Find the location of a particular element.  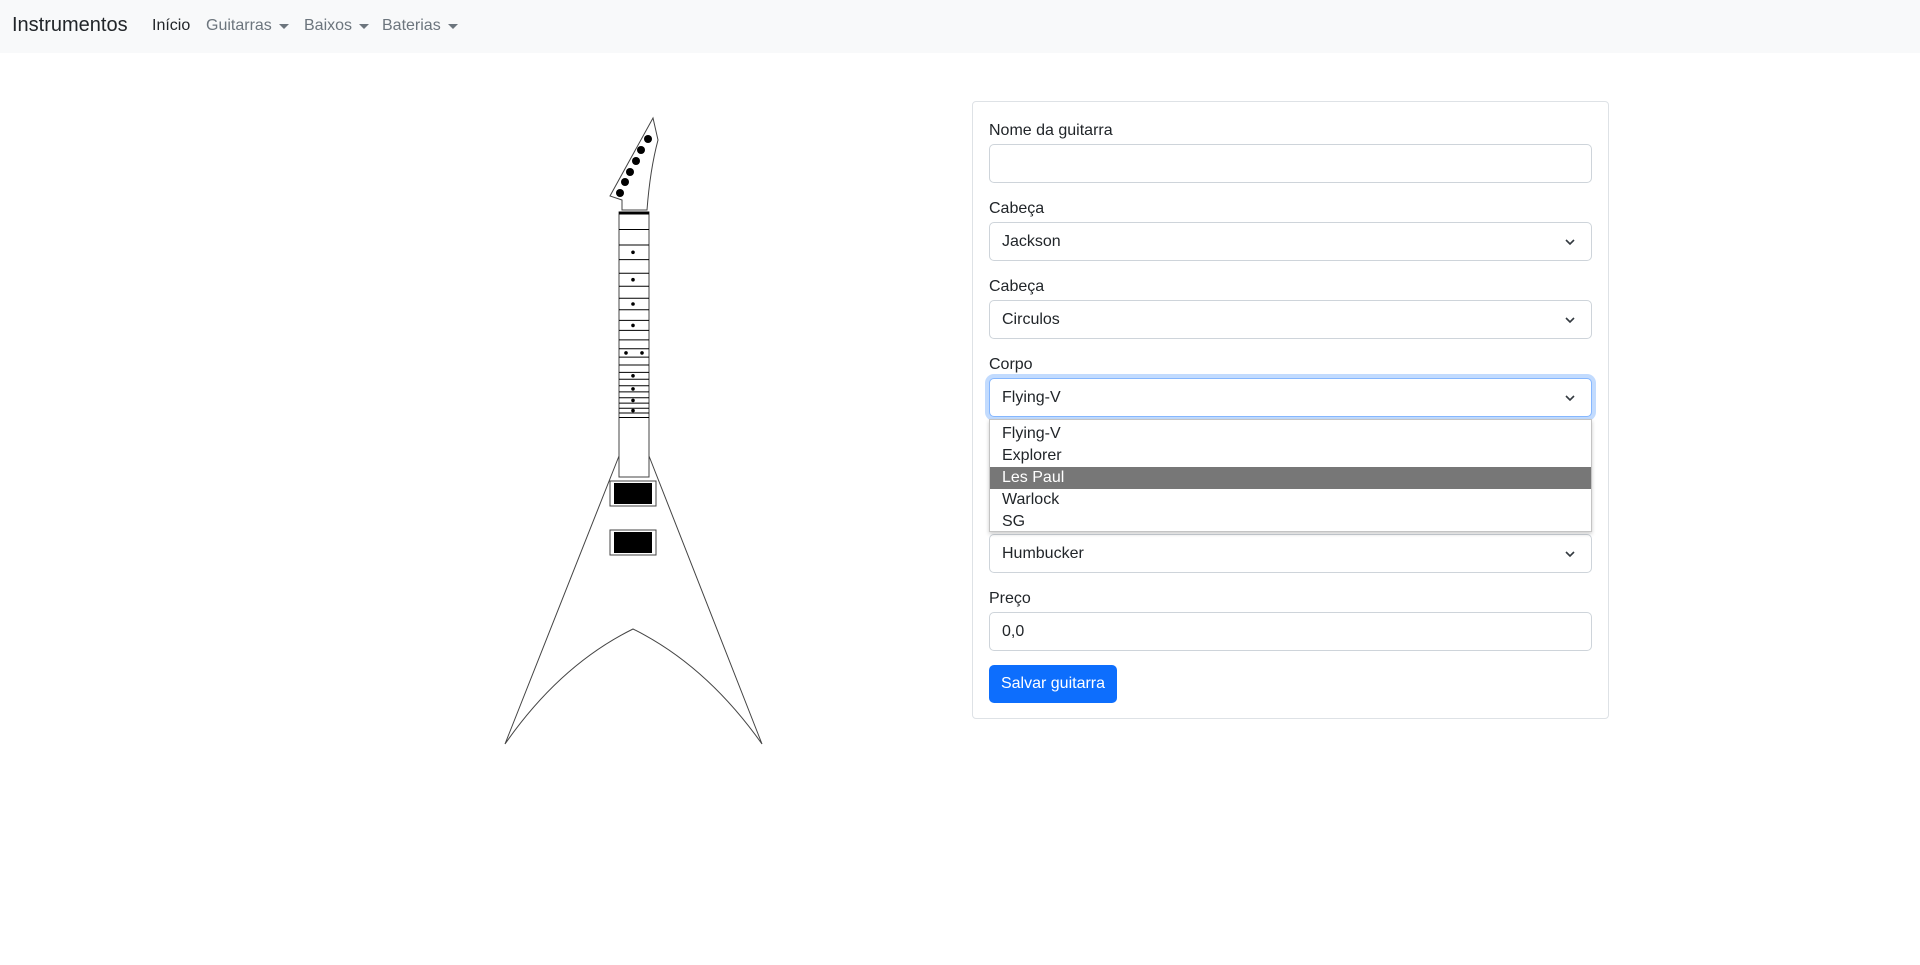

inlay-label: Cabeça is located at coordinates (1017, 286).